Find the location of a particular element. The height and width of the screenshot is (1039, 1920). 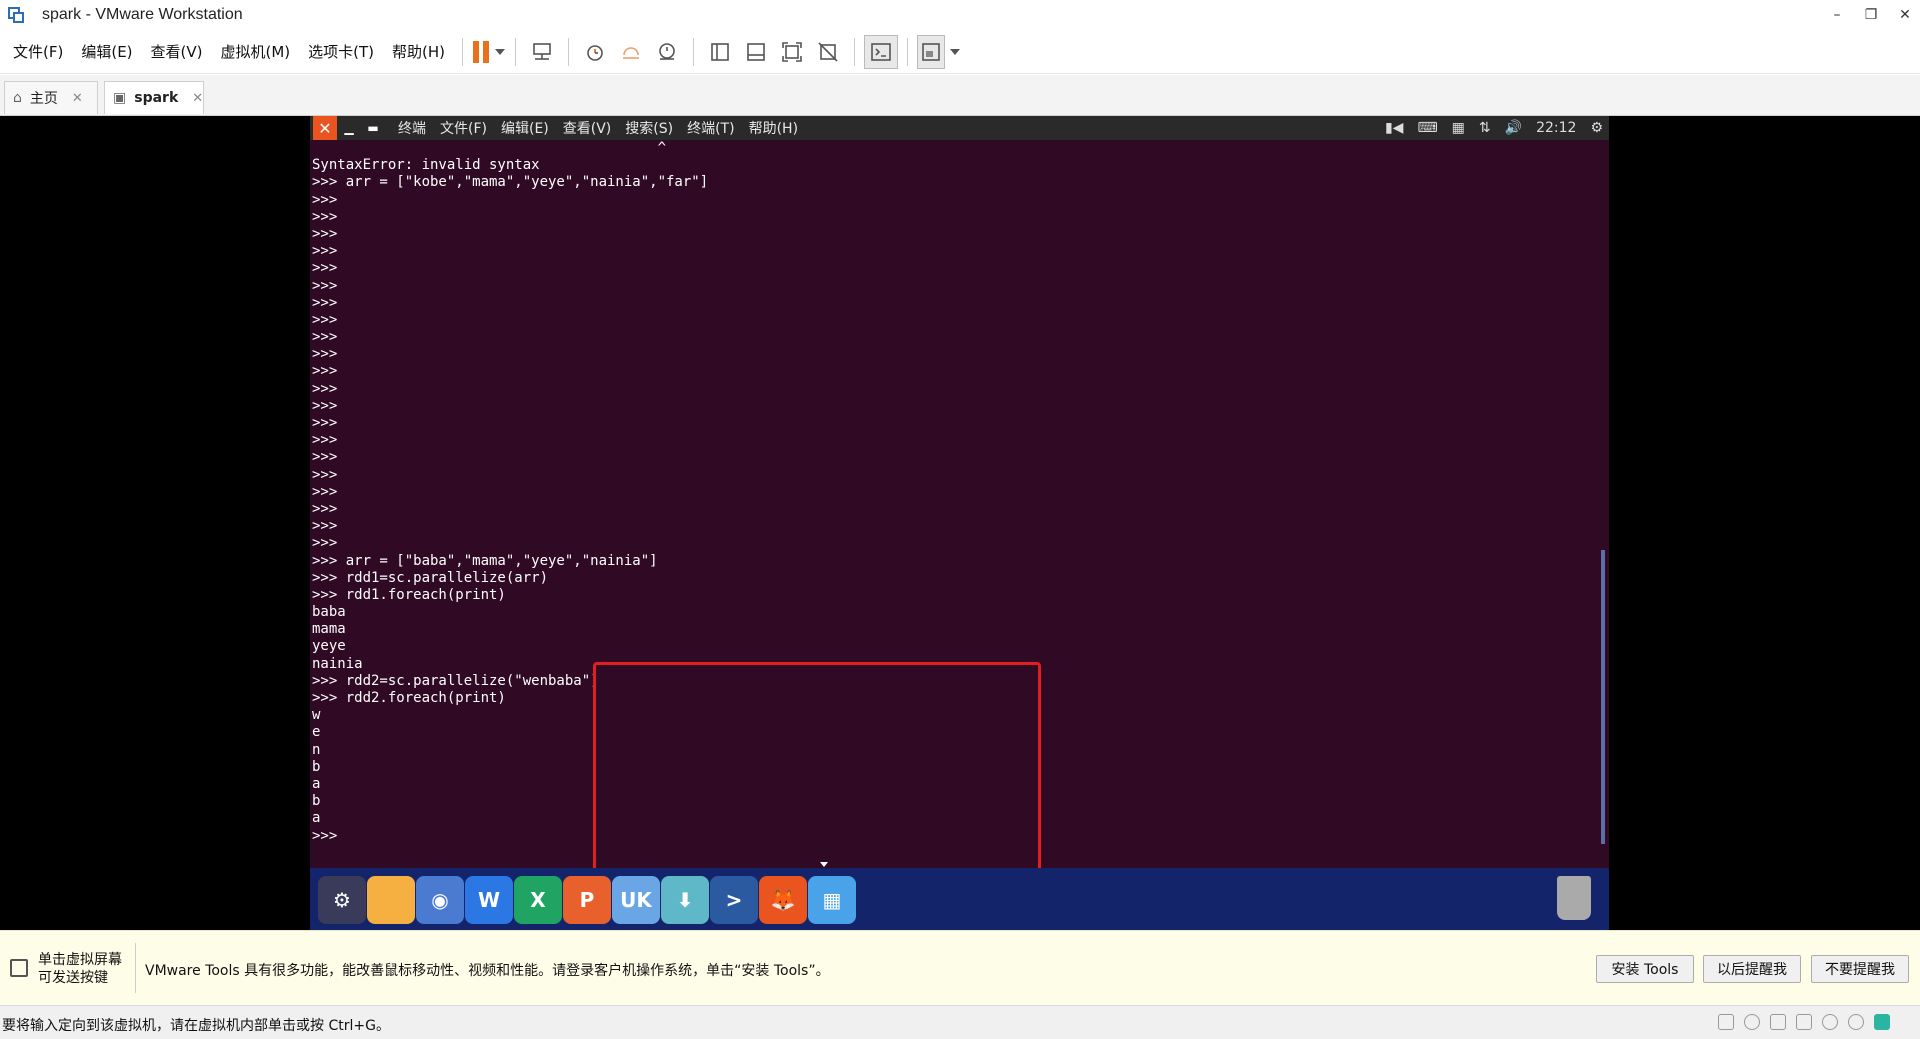

firefox-app-icon: 🦊 is located at coordinates (783, 900).